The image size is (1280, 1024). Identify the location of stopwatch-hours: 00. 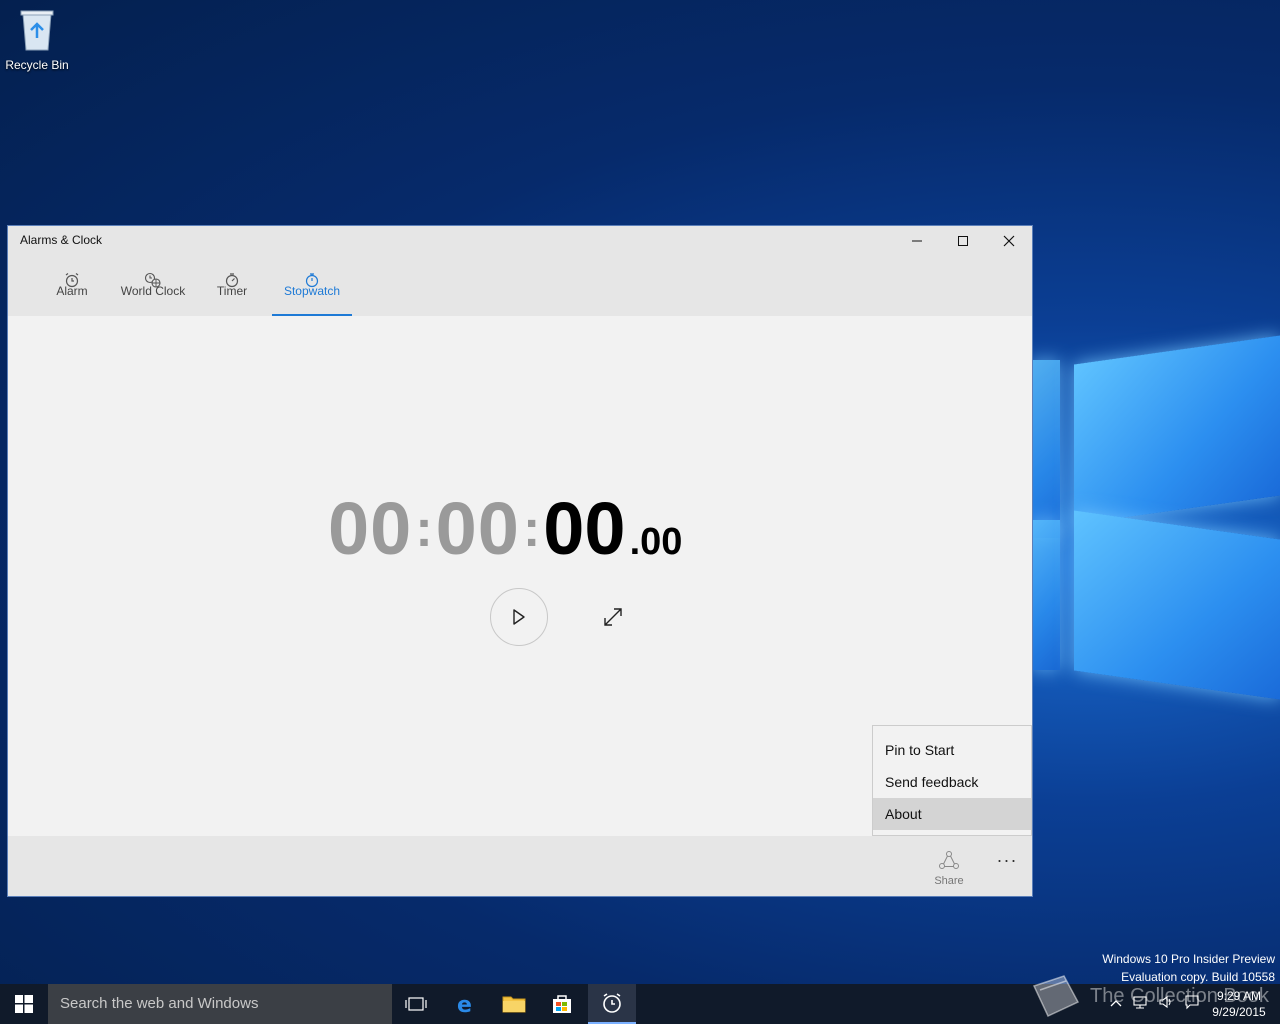
(370, 528).